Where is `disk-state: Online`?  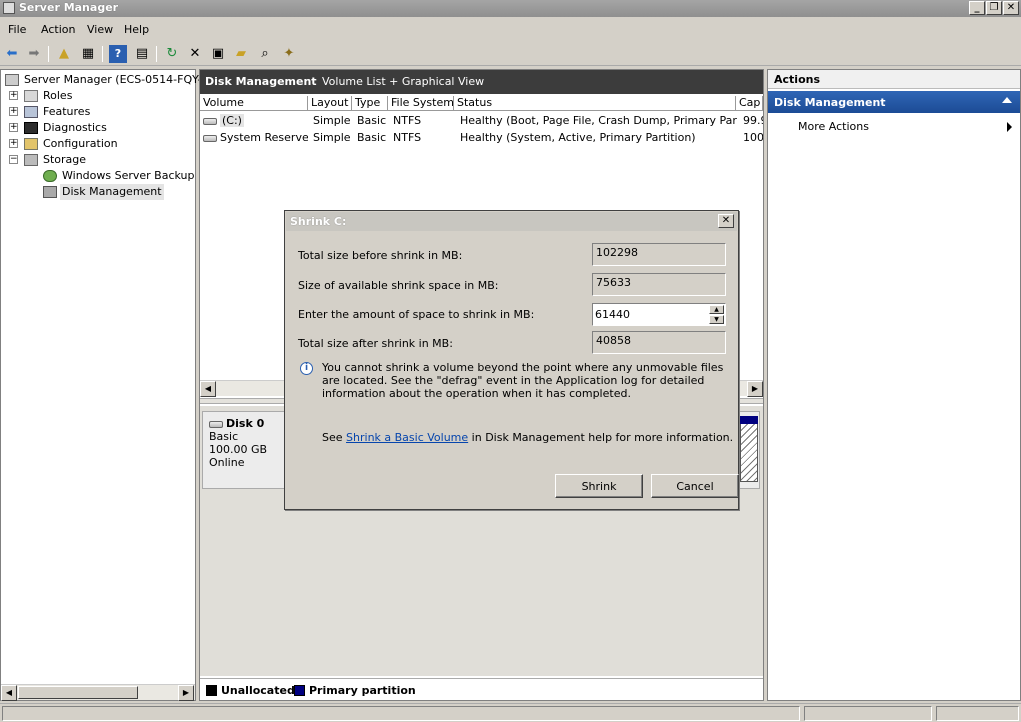 disk-state: Online is located at coordinates (227, 462).